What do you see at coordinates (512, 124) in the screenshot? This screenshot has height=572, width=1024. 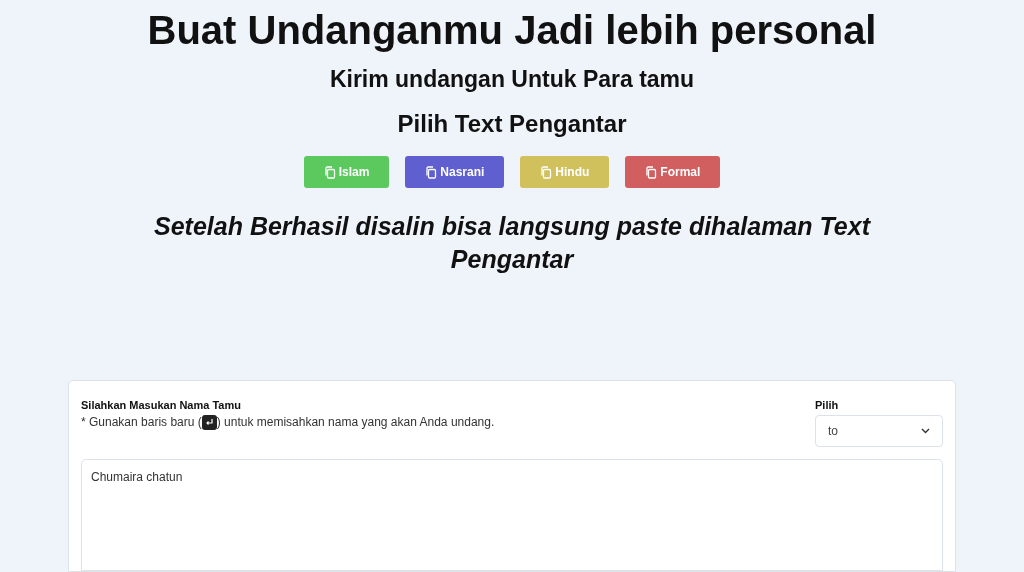 I see `section-title: Pilih Text Pengantar` at bounding box center [512, 124].